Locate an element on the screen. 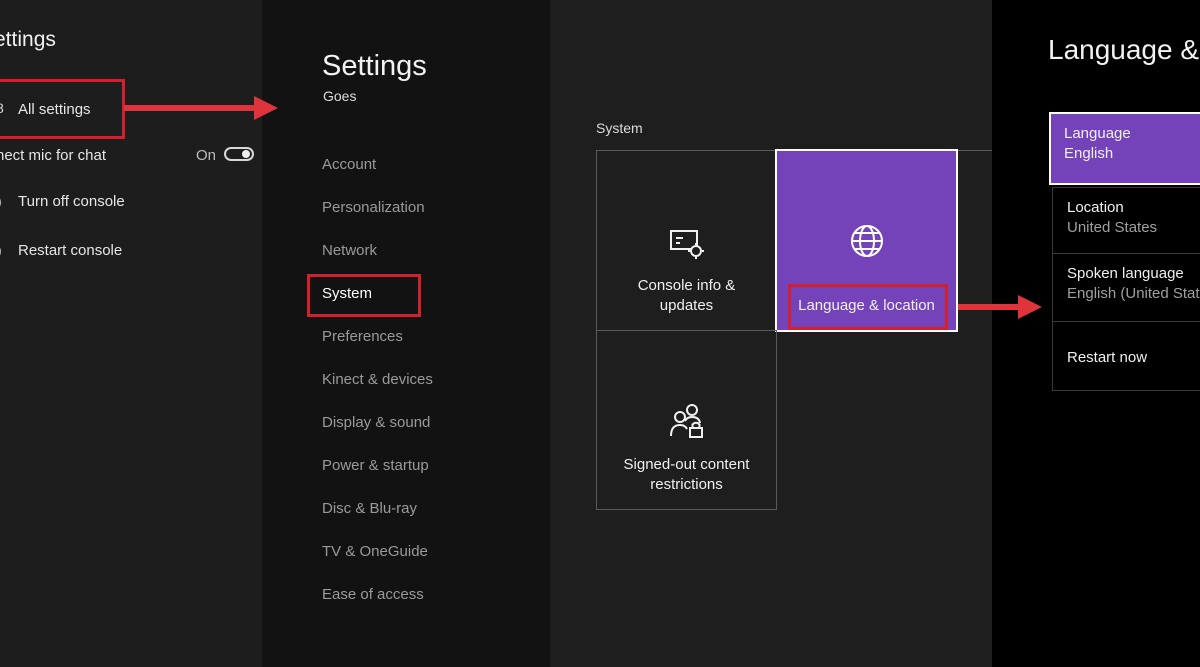 This screenshot has width=1200, height=667. spoken-language-option: Spoken language English (United State is located at coordinates (1126, 287).